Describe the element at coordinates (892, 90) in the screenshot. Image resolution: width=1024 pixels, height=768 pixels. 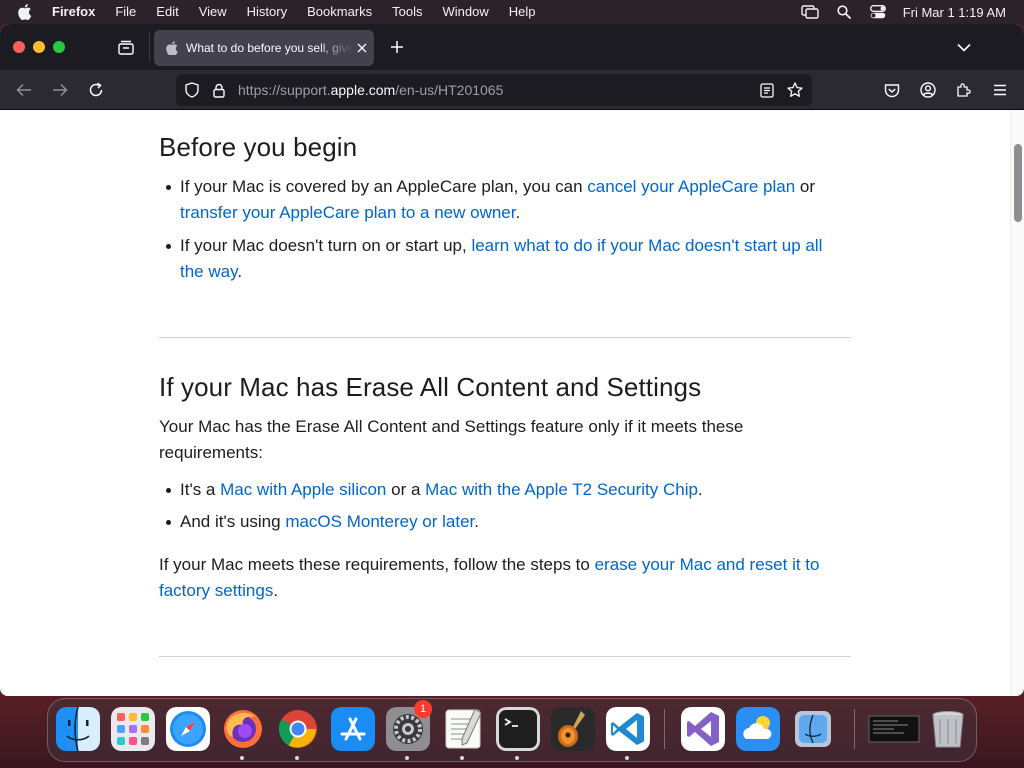
I see `pocket-icon` at that location.